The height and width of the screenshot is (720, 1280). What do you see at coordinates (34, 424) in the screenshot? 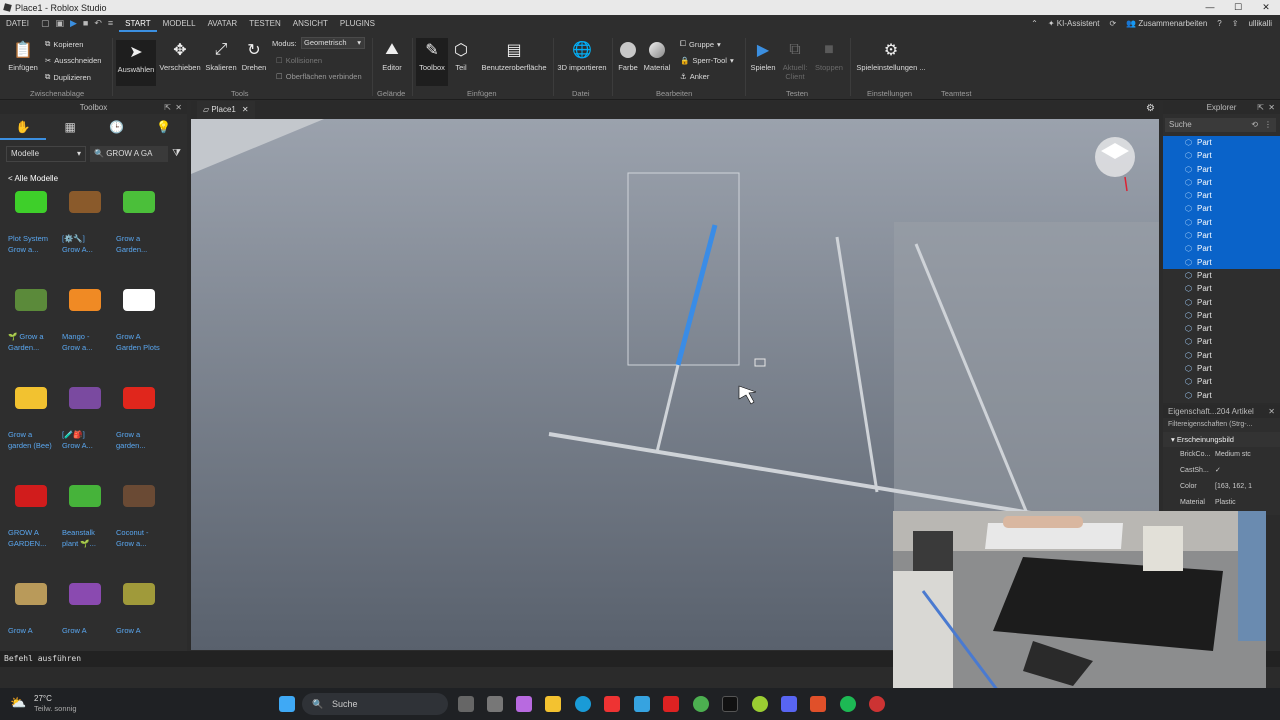
I see `model-tile: Grow a garden (Bee)` at bounding box center [34, 424].